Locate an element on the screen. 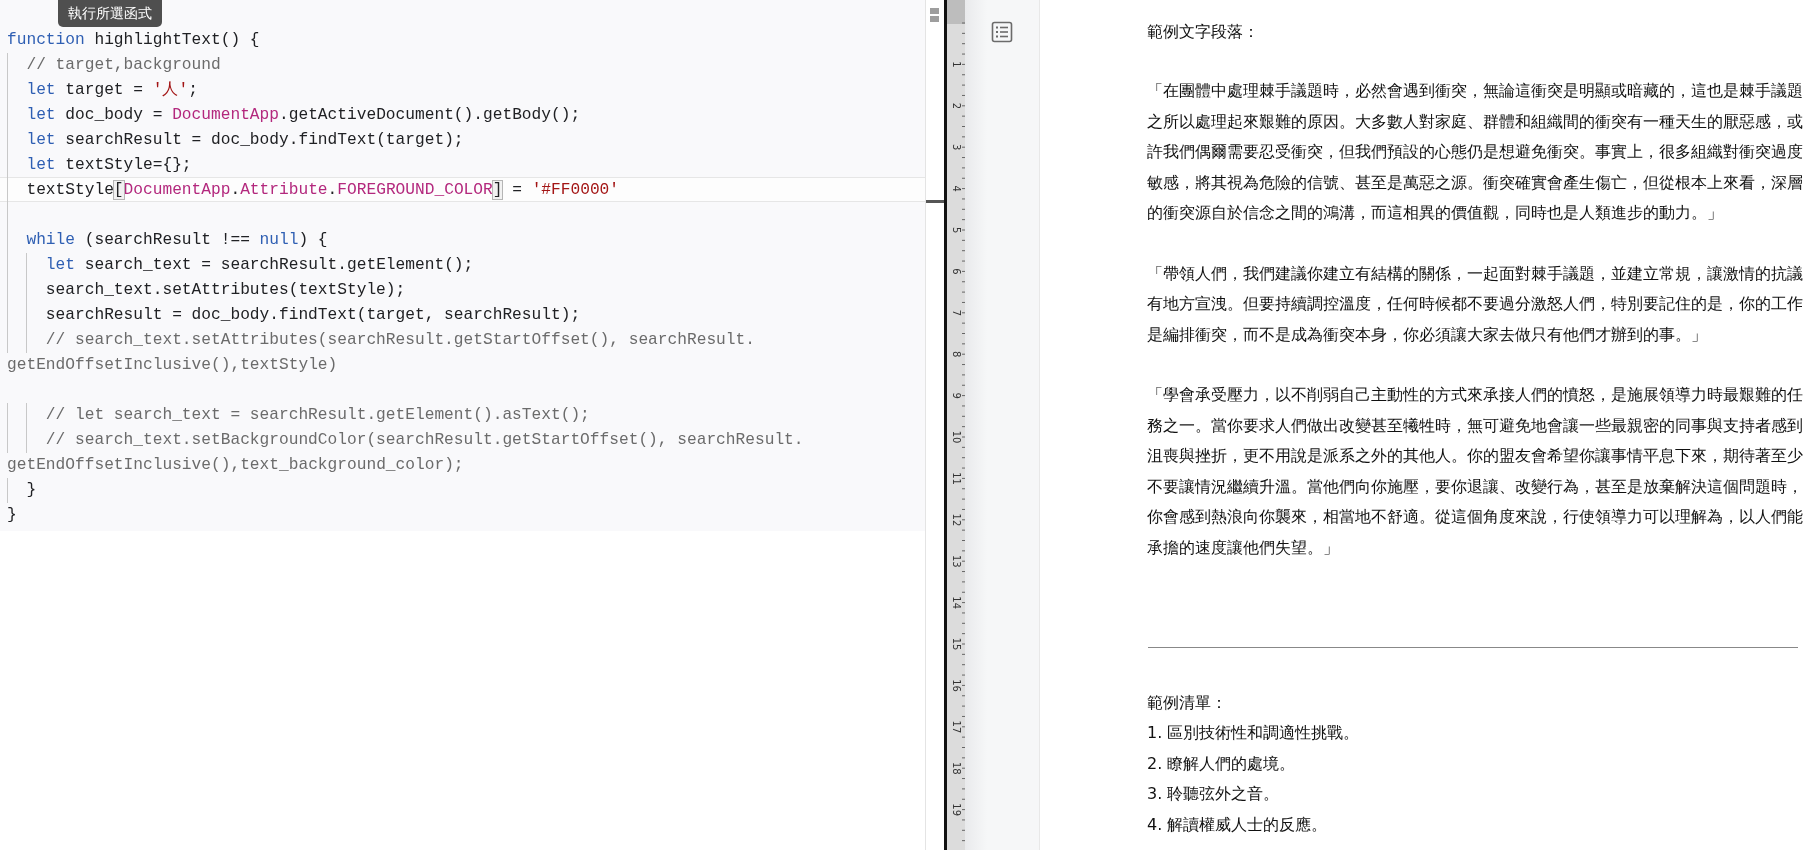 Image resolution: width=1804 pixels, height=850 pixels. list-title: 範例清單： is located at coordinates (1187, 703).